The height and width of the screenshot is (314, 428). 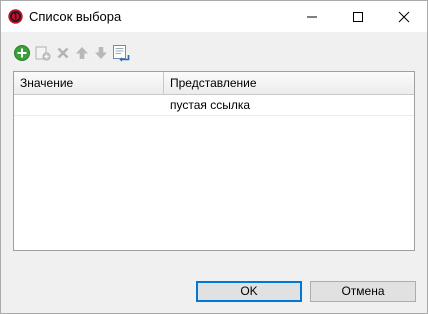 I want to click on copy-button, so click(x=43, y=53).